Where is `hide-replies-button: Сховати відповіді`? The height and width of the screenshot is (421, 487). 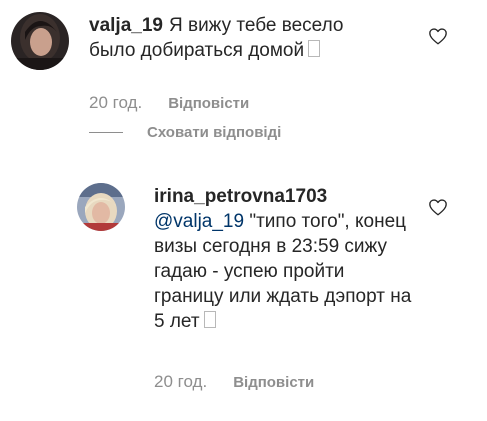 hide-replies-button: Сховати відповіді is located at coordinates (185, 132).